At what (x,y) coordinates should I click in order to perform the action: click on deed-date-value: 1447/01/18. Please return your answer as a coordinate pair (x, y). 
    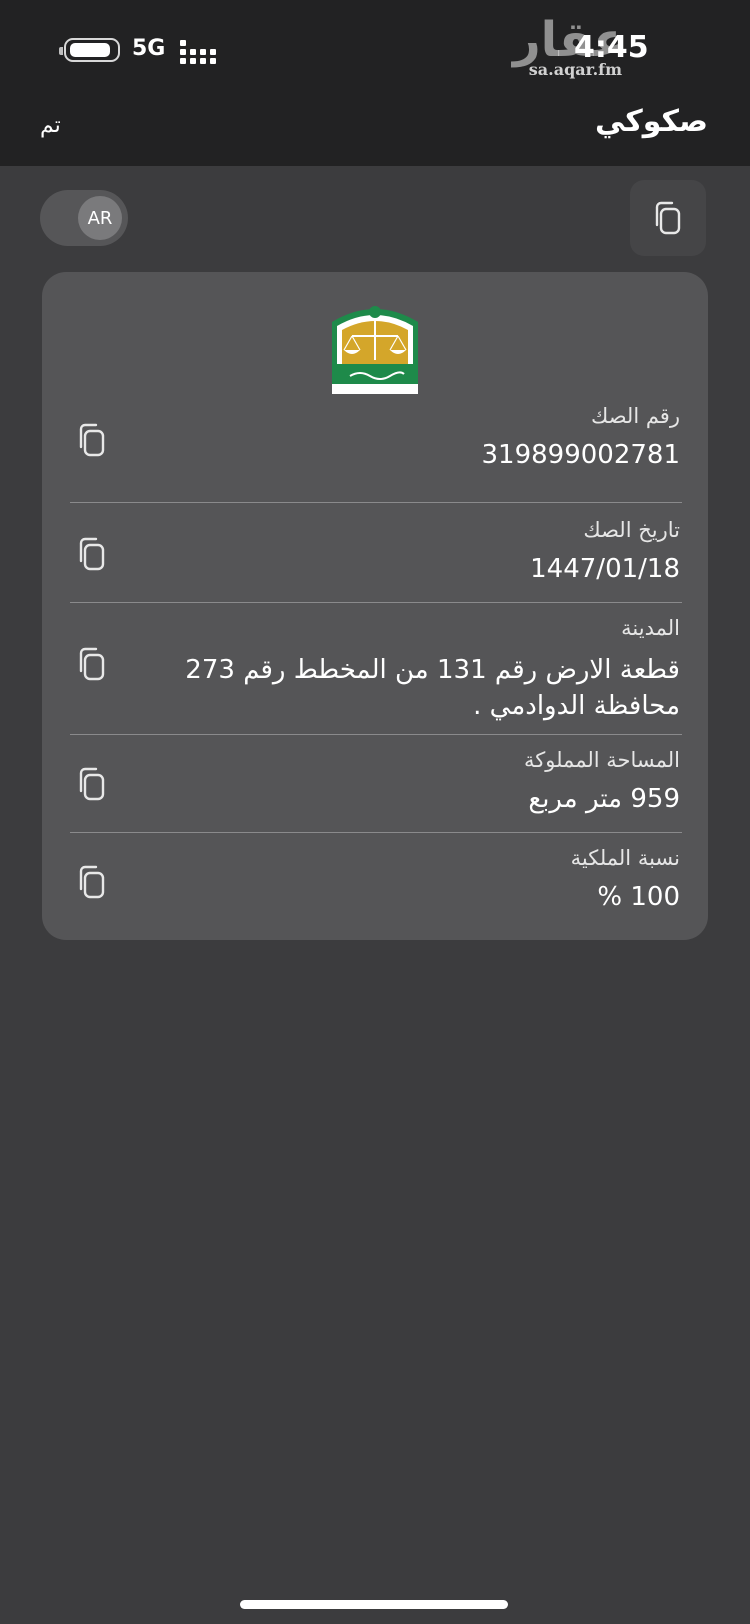
    Looking at the image, I should click on (605, 569).